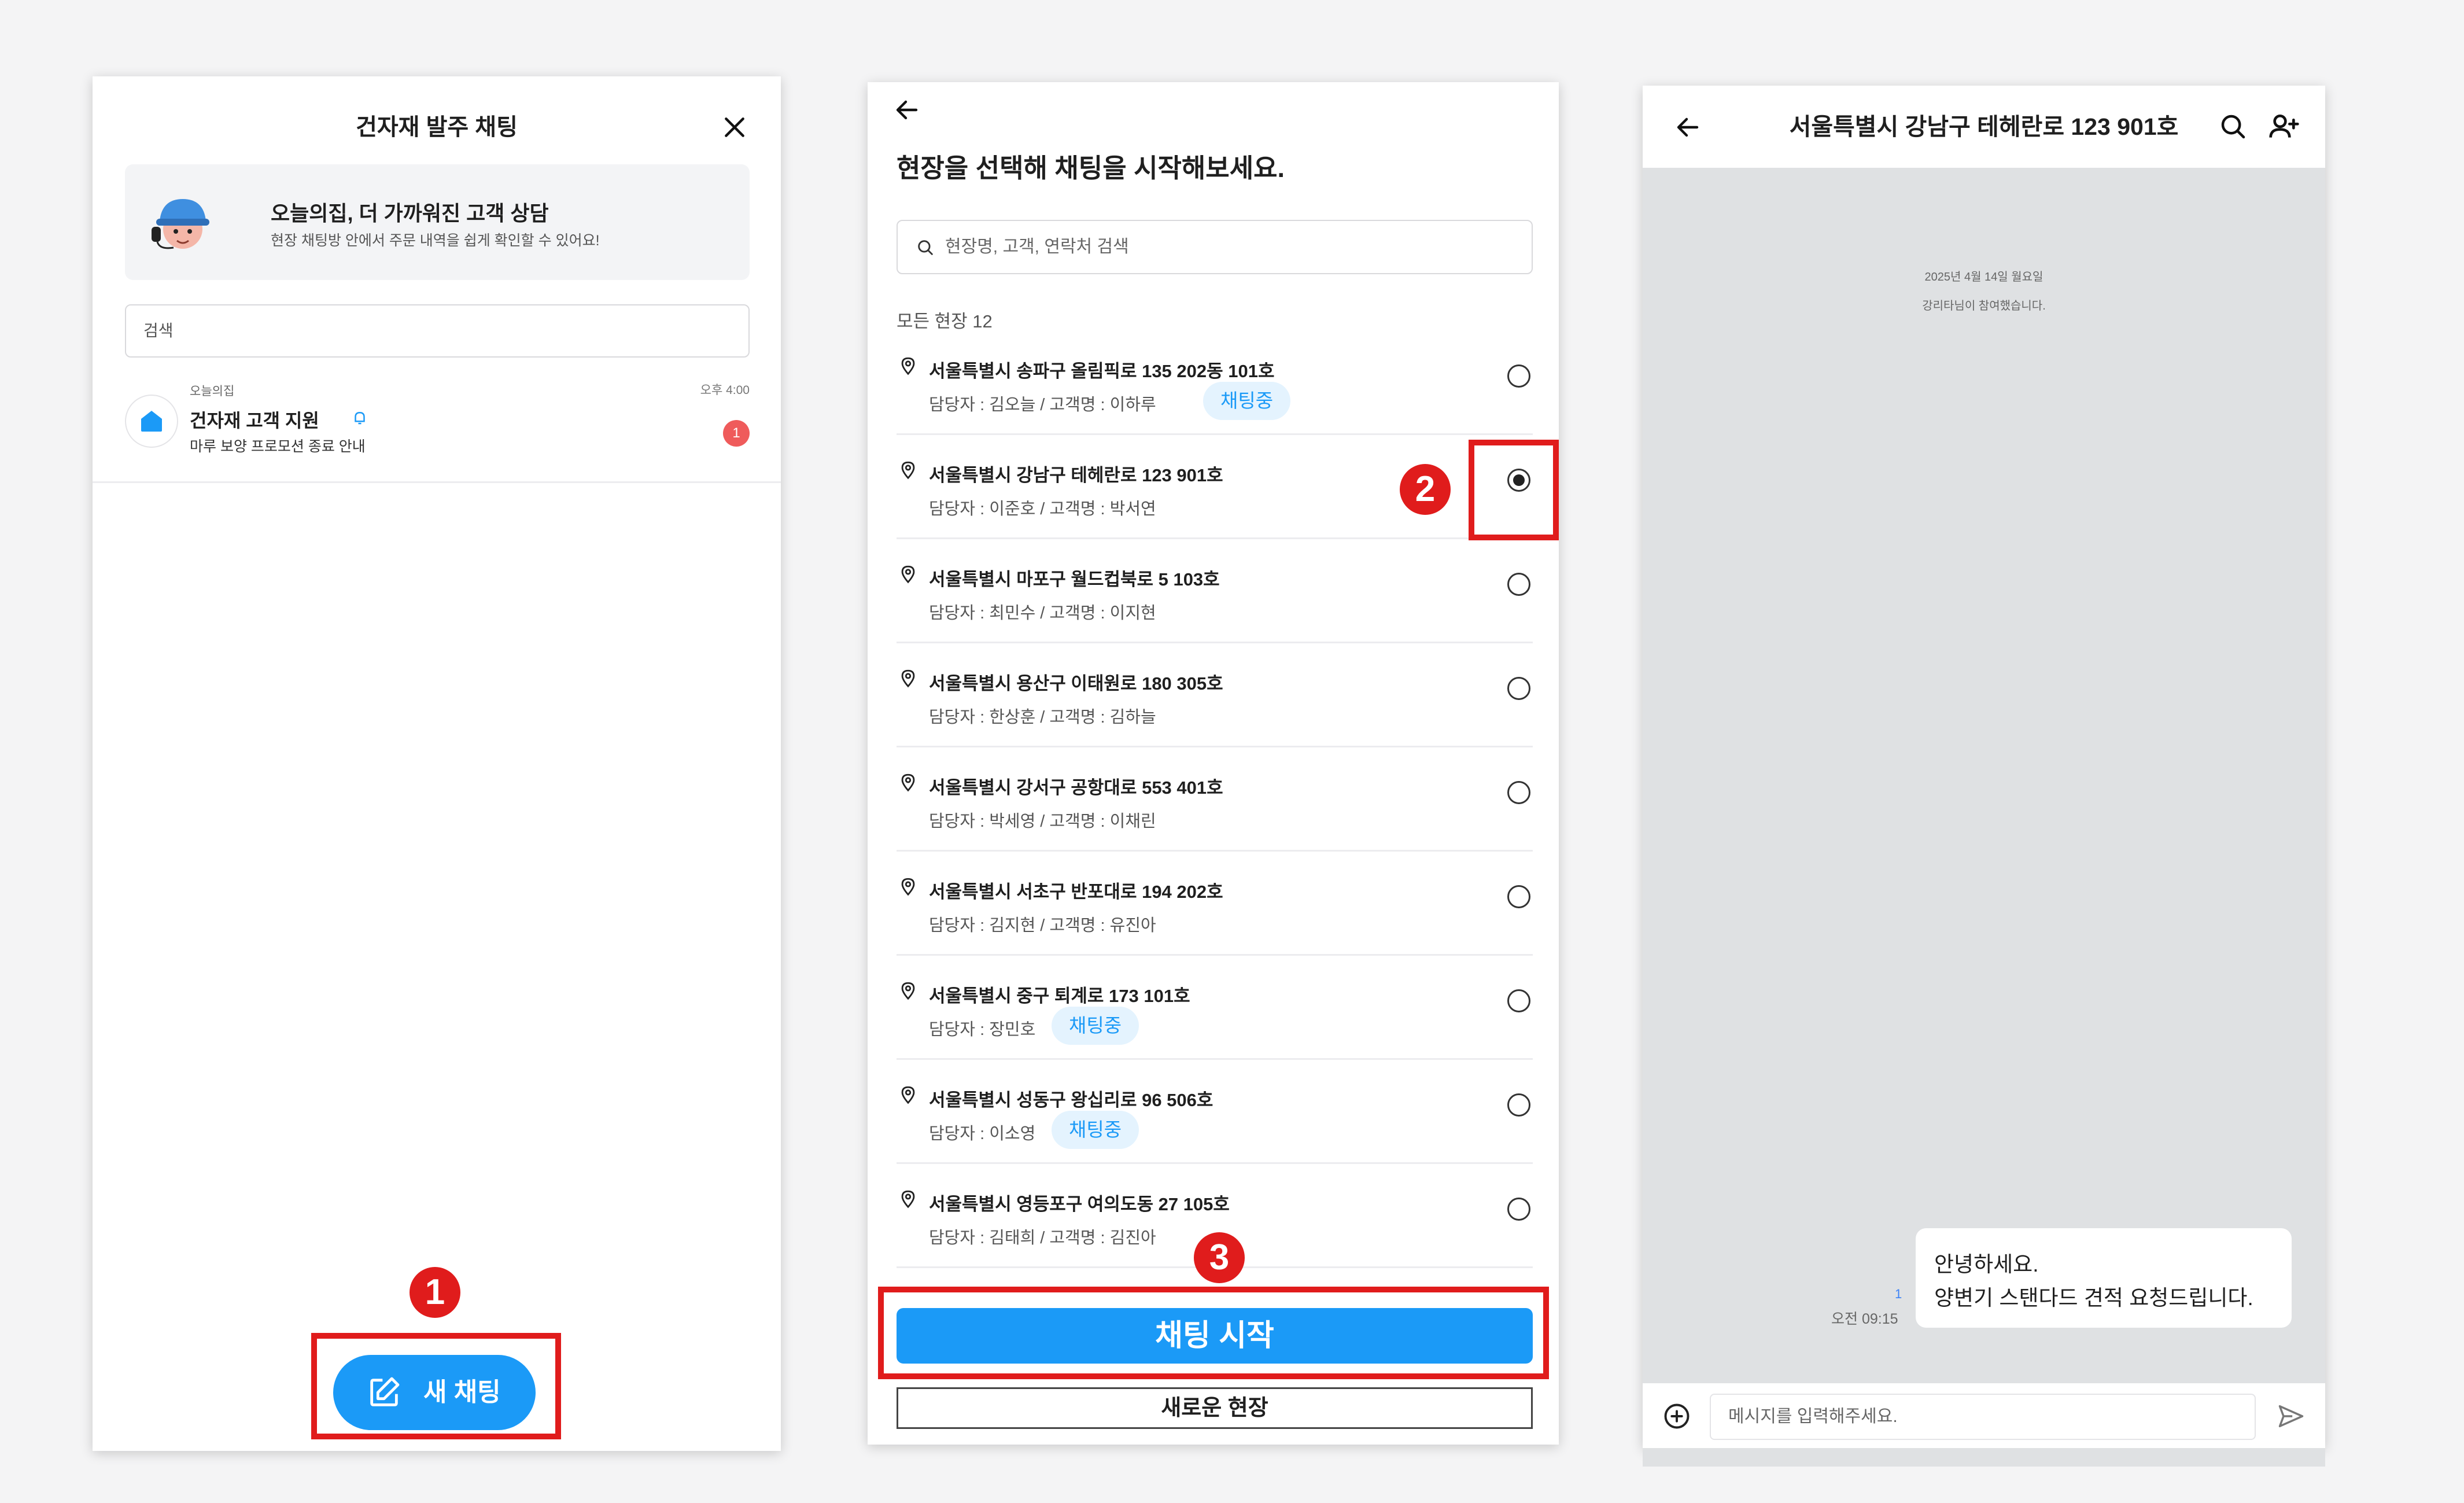 The width and height of the screenshot is (2464, 1503). I want to click on site-meta: 담당자 : 김태희 / 고객명 : 김진아, so click(1043, 1238).